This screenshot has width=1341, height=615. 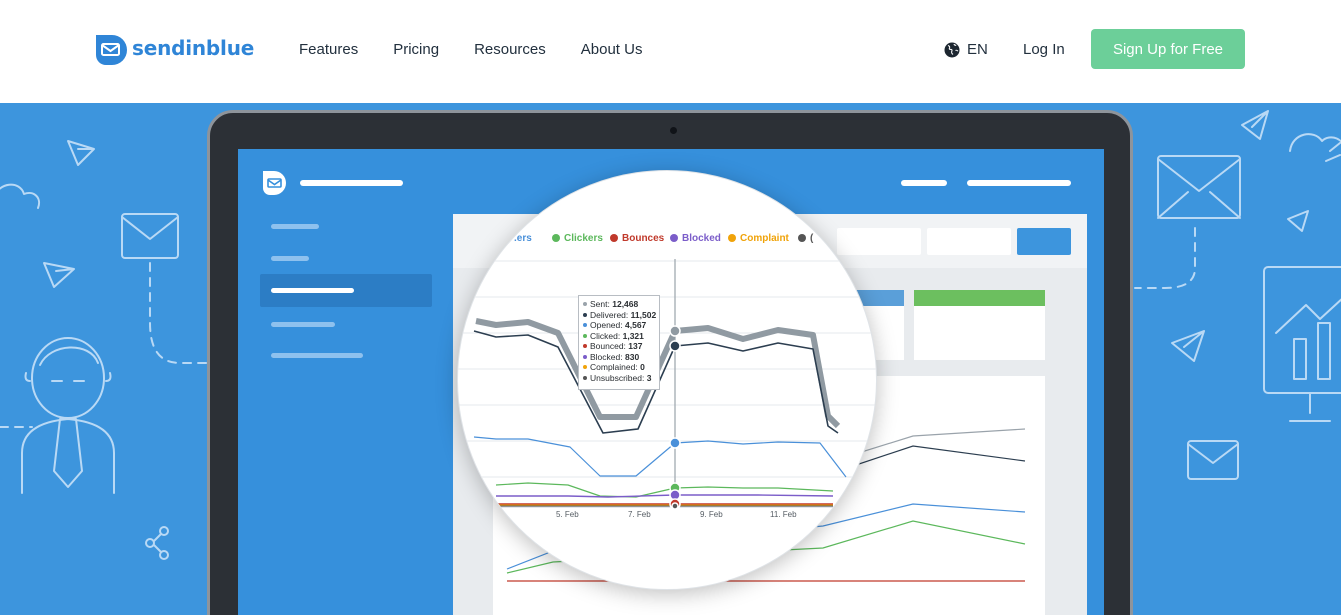 I want to click on x-tick-label: 5. Feb, so click(x=567, y=514).